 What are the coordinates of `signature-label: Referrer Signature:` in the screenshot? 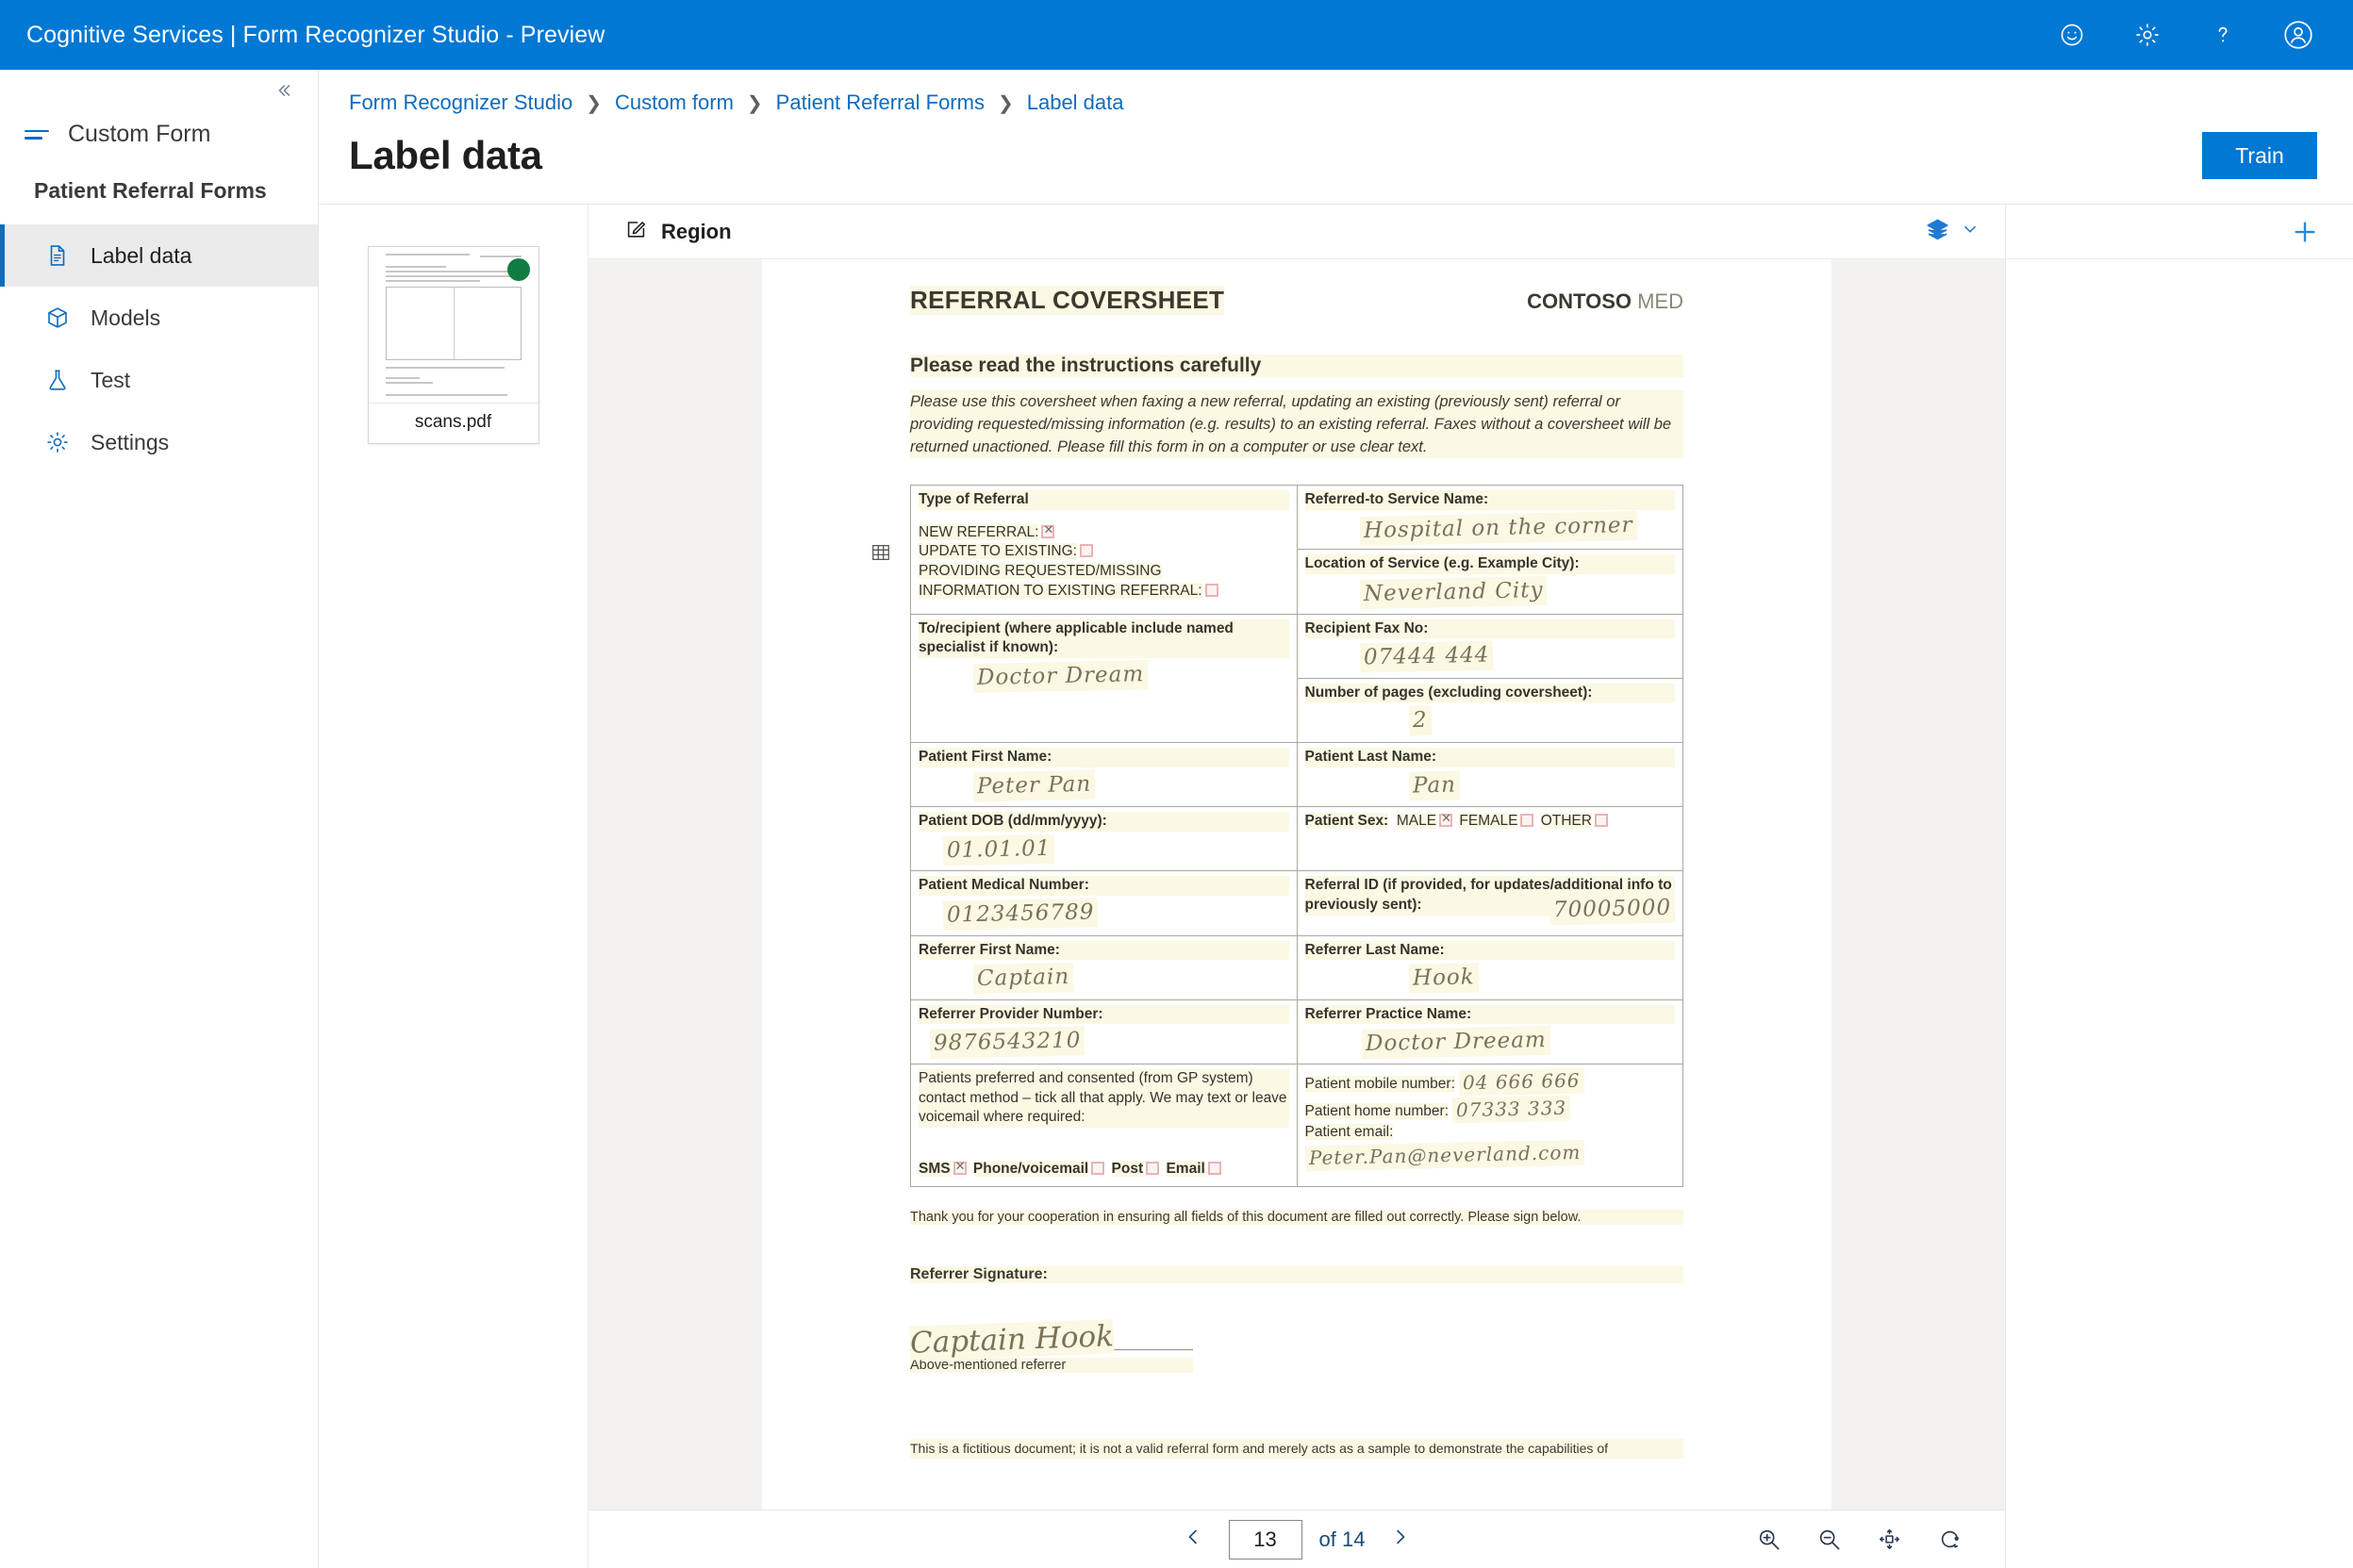 It's located at (1297, 1274).